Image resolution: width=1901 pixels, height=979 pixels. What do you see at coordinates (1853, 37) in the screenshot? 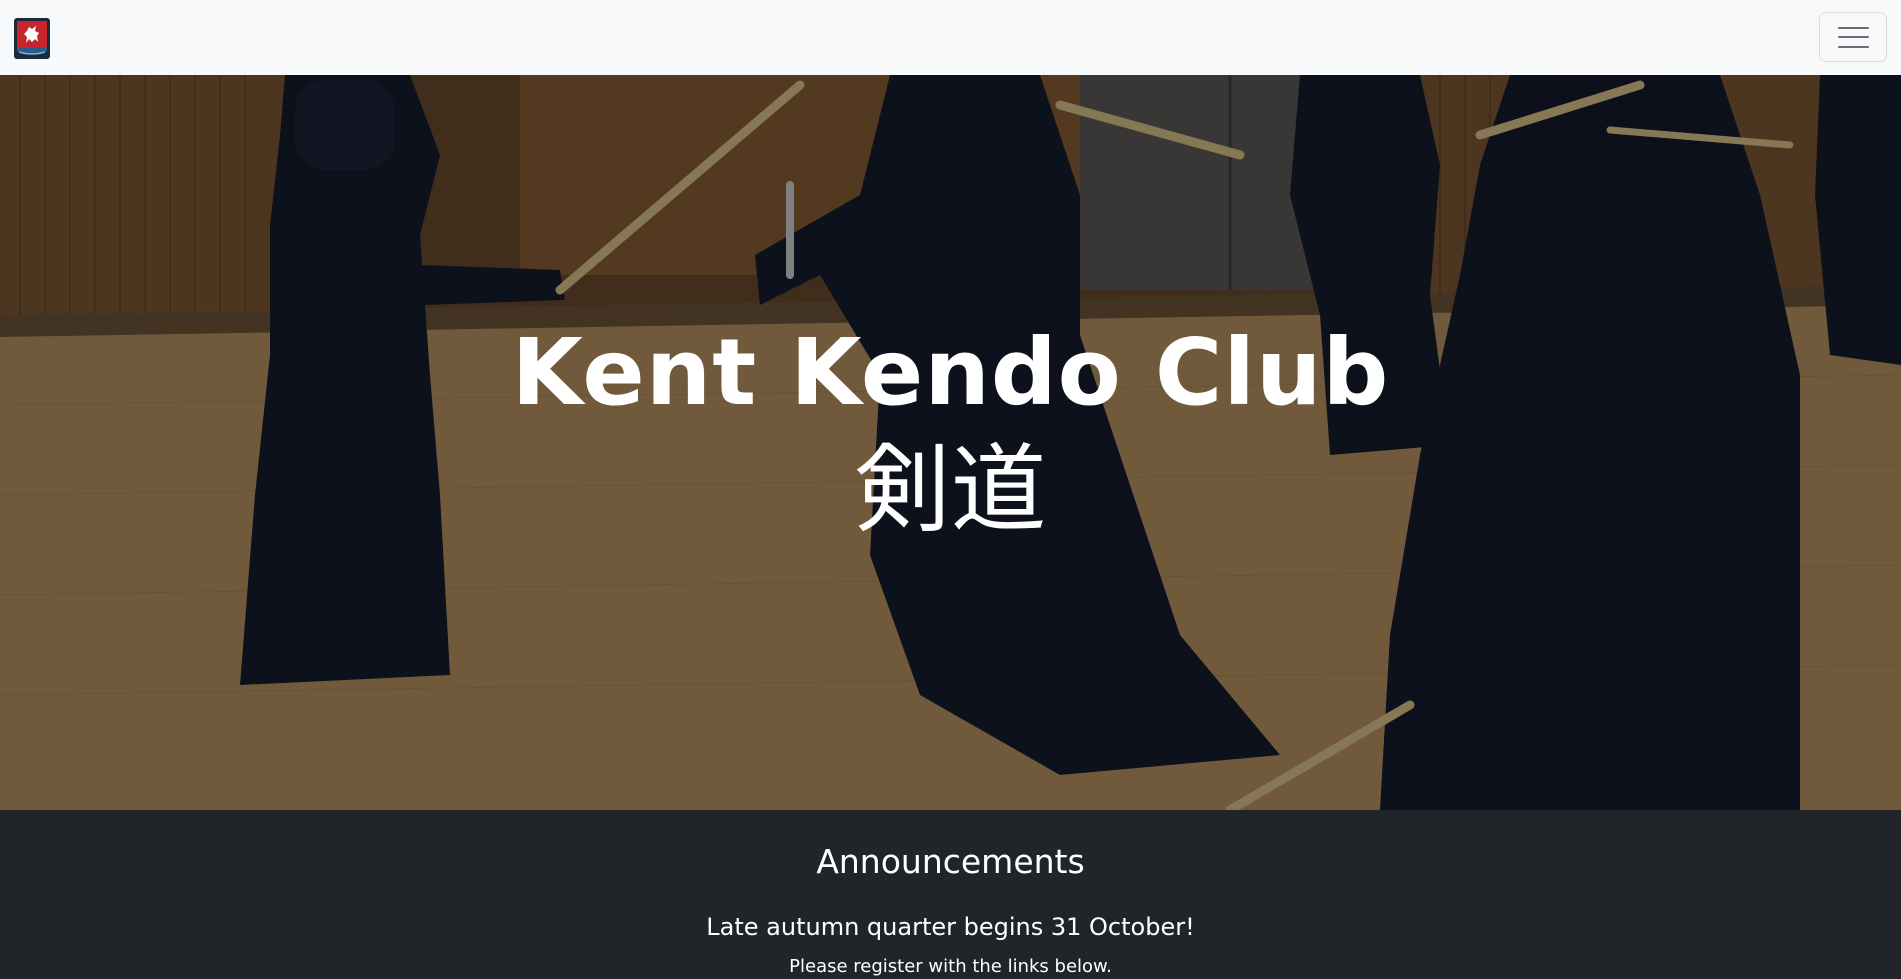
I see `navbar-toggle-button` at bounding box center [1853, 37].